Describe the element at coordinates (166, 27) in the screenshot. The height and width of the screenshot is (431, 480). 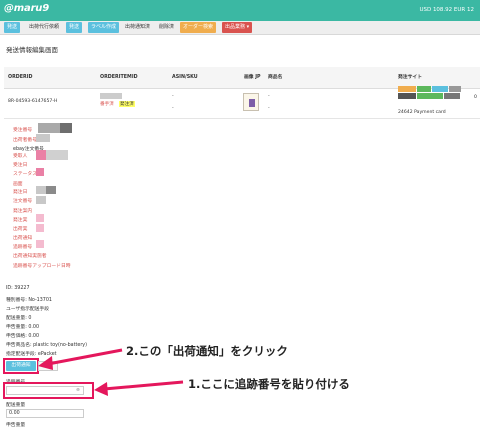
I see `nav-deleted-button: 削除済` at that location.